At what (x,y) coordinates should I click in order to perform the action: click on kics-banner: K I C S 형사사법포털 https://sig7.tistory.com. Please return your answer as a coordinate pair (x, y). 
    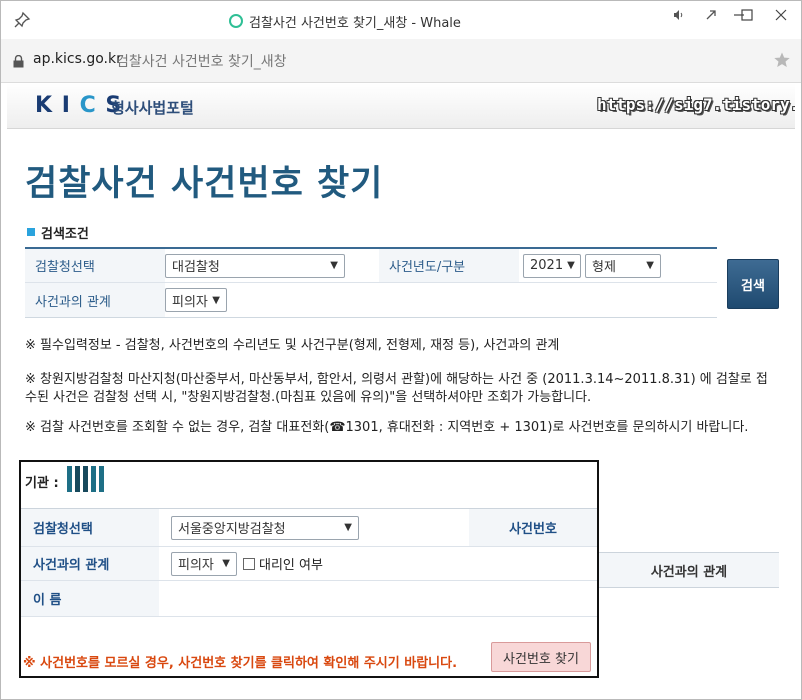
    Looking at the image, I should click on (401, 106).